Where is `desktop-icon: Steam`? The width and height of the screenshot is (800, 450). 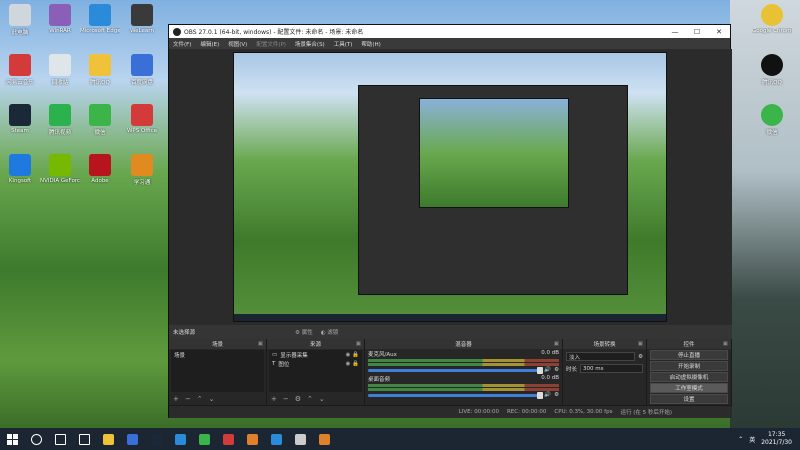
desktop-icon: Steam is located at coordinates (20, 119).